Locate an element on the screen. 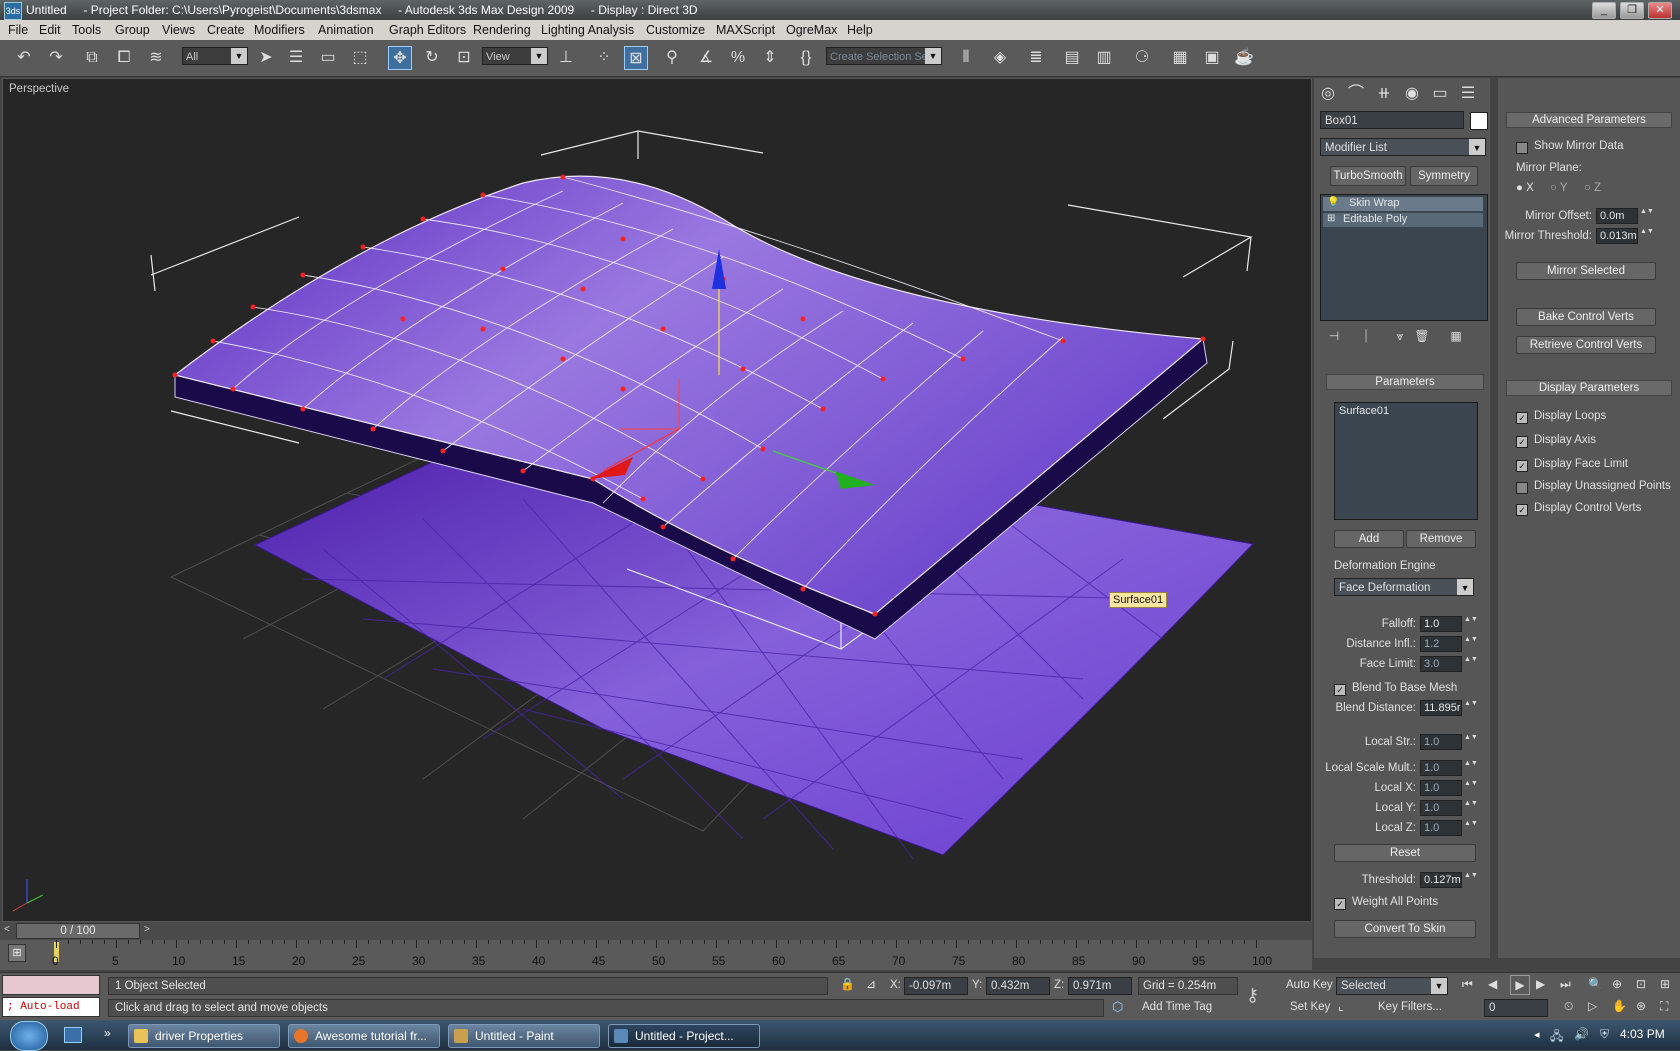 The height and width of the screenshot is (1051, 1680). x-coordinate-field: -0.097m is located at coordinates (936, 986).